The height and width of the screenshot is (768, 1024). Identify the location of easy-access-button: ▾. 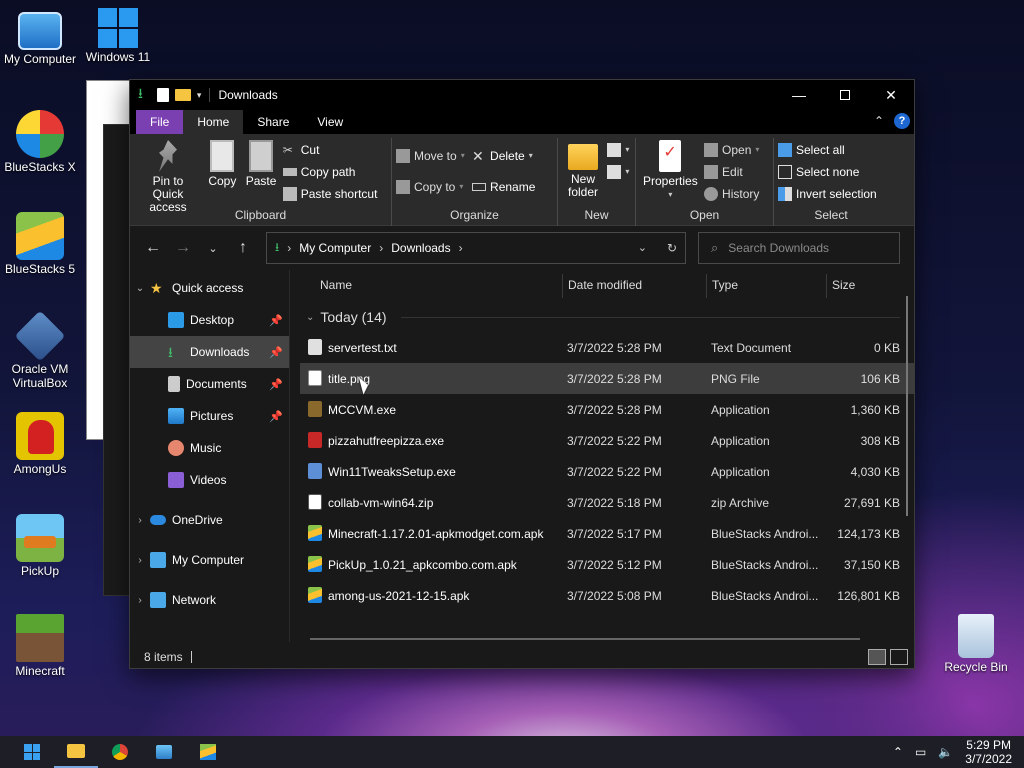
(618, 171).